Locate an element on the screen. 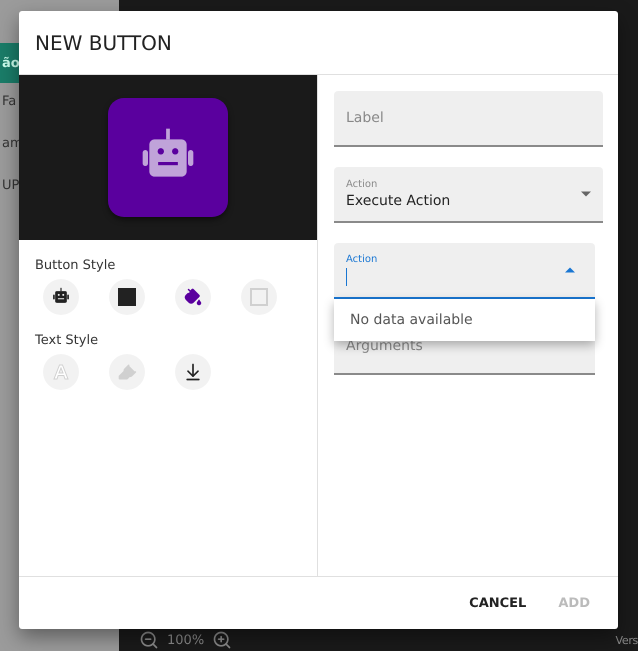  zoom-in-icon is located at coordinates (222, 640).